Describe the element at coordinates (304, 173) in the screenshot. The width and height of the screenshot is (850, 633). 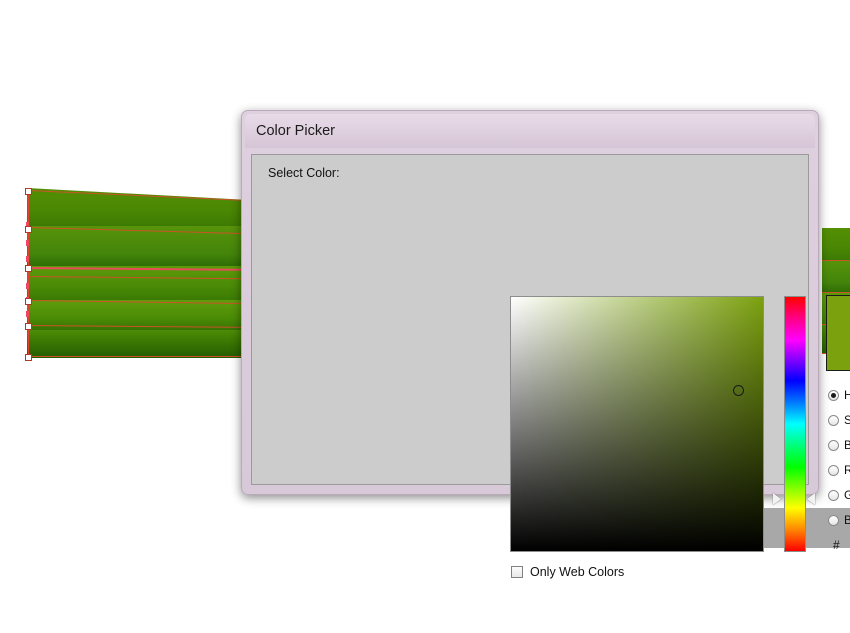
I see `select-color-label: Select Color:` at that location.